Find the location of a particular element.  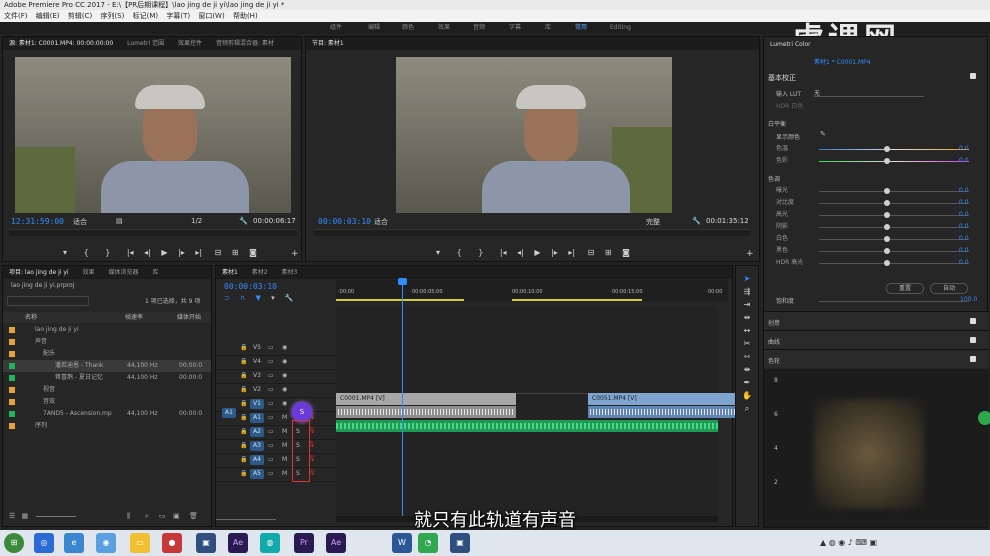

word-icon: W is located at coordinates (402, 543).